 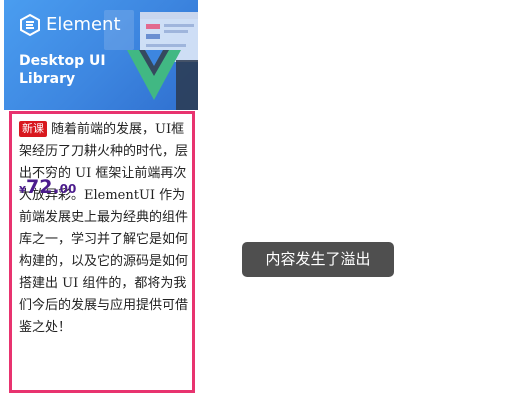 What do you see at coordinates (83, 24) in the screenshot?
I see `brand-name: Element` at bounding box center [83, 24].